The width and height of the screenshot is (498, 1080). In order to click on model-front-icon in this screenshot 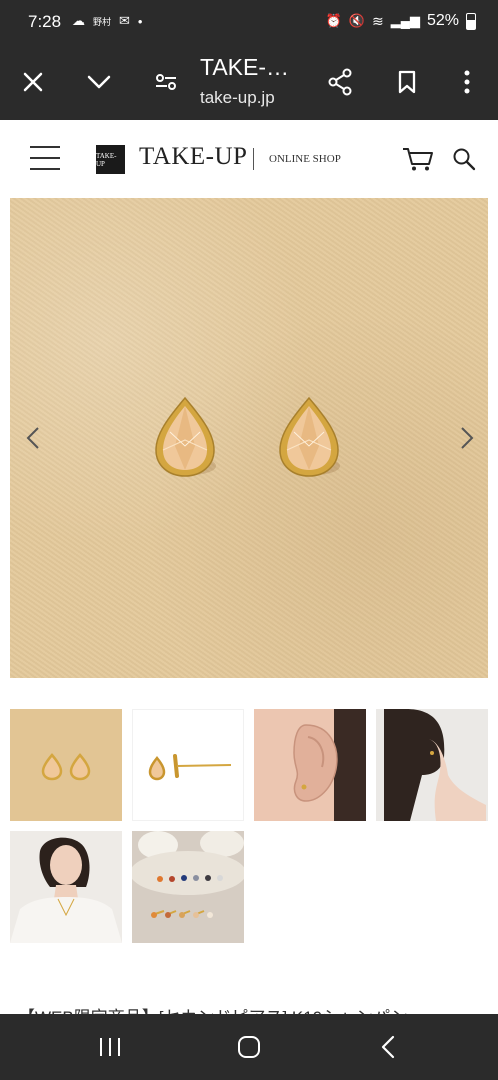, I will do `click(66, 887)`.